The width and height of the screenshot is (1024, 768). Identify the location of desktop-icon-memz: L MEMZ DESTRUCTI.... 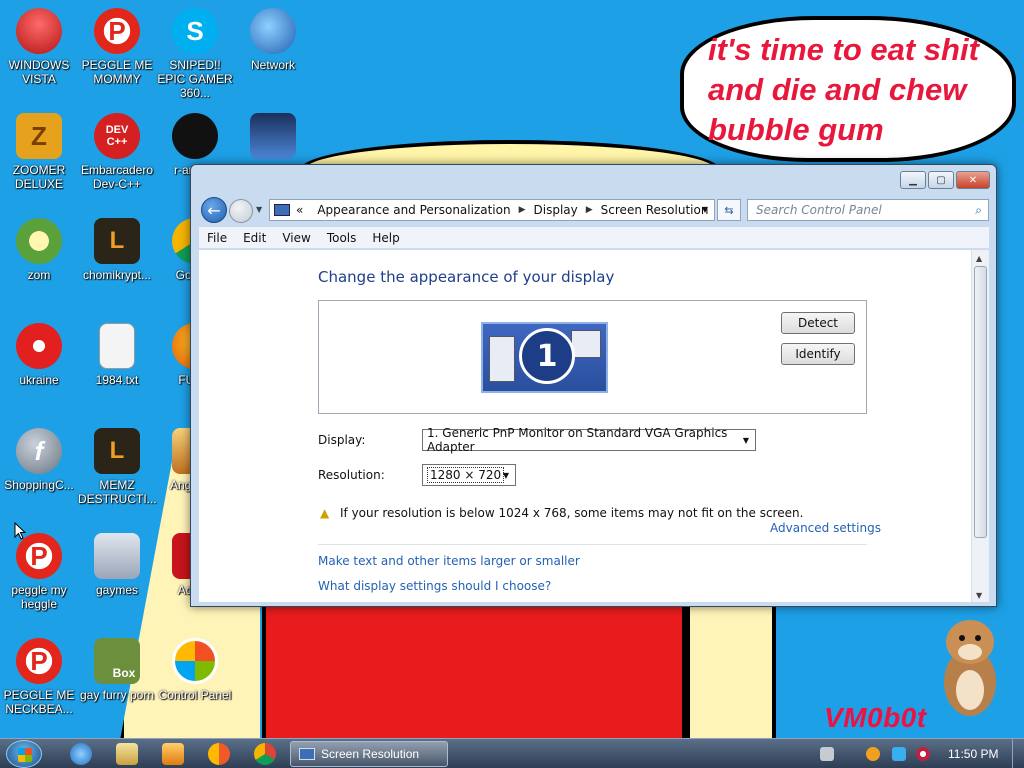
(117, 467).